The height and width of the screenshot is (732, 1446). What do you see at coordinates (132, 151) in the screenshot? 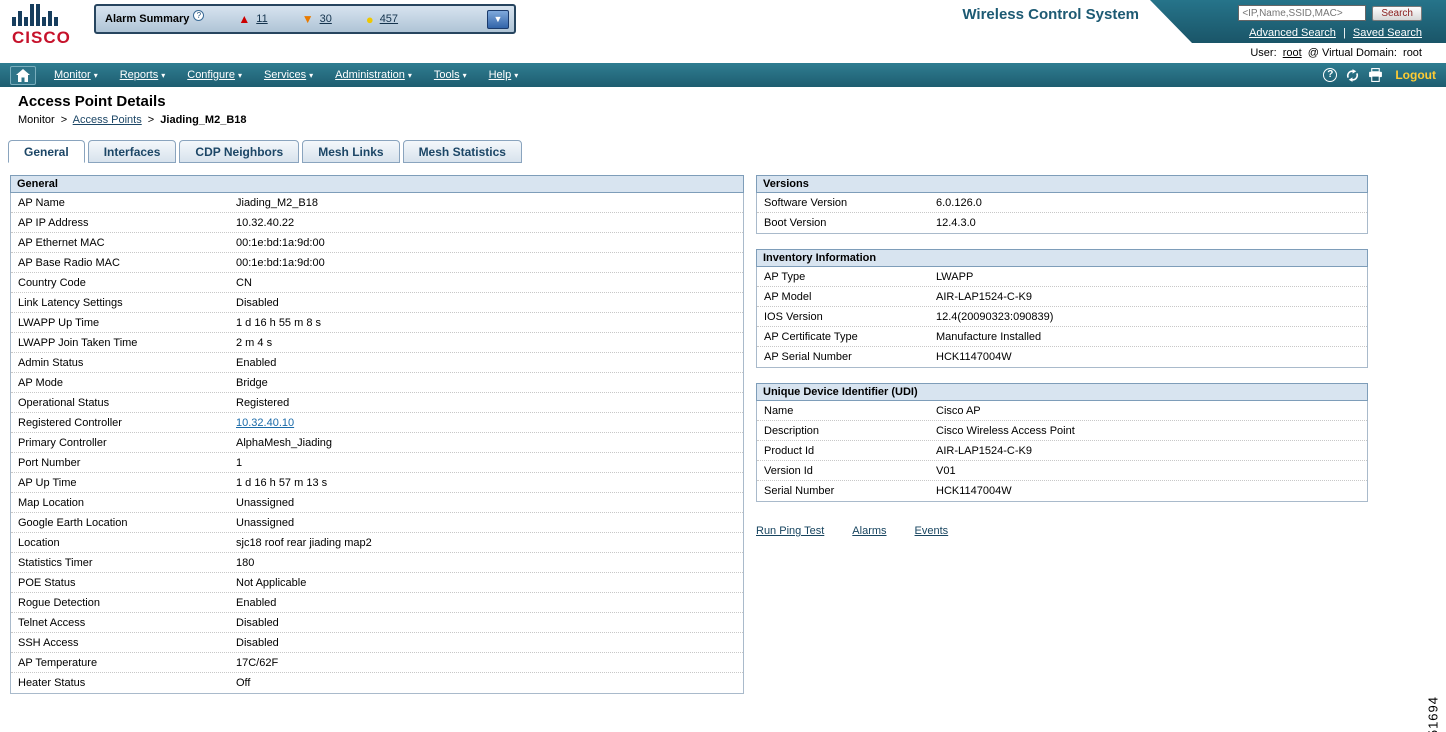
I see `tab-interfaces: Interfaces` at bounding box center [132, 151].